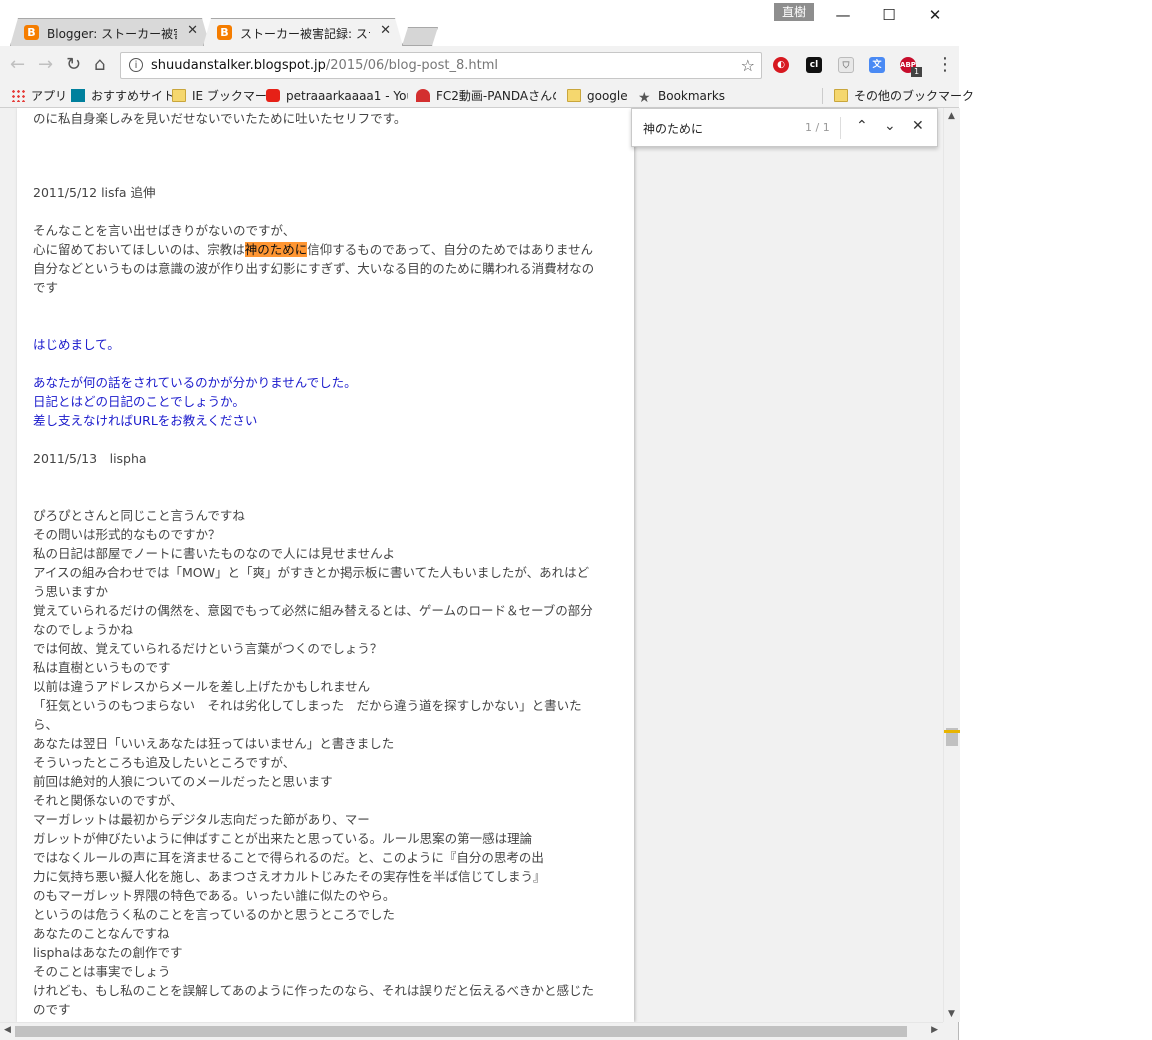 The height and width of the screenshot is (1040, 1152). I want to click on comment-line: なのでしょうかね, so click(83, 629).